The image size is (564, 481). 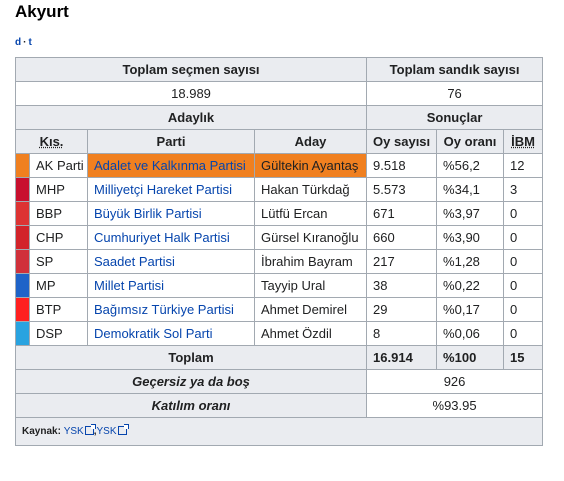 What do you see at coordinates (191, 357) in the screenshot?
I see `total-label: Toplam` at bounding box center [191, 357].